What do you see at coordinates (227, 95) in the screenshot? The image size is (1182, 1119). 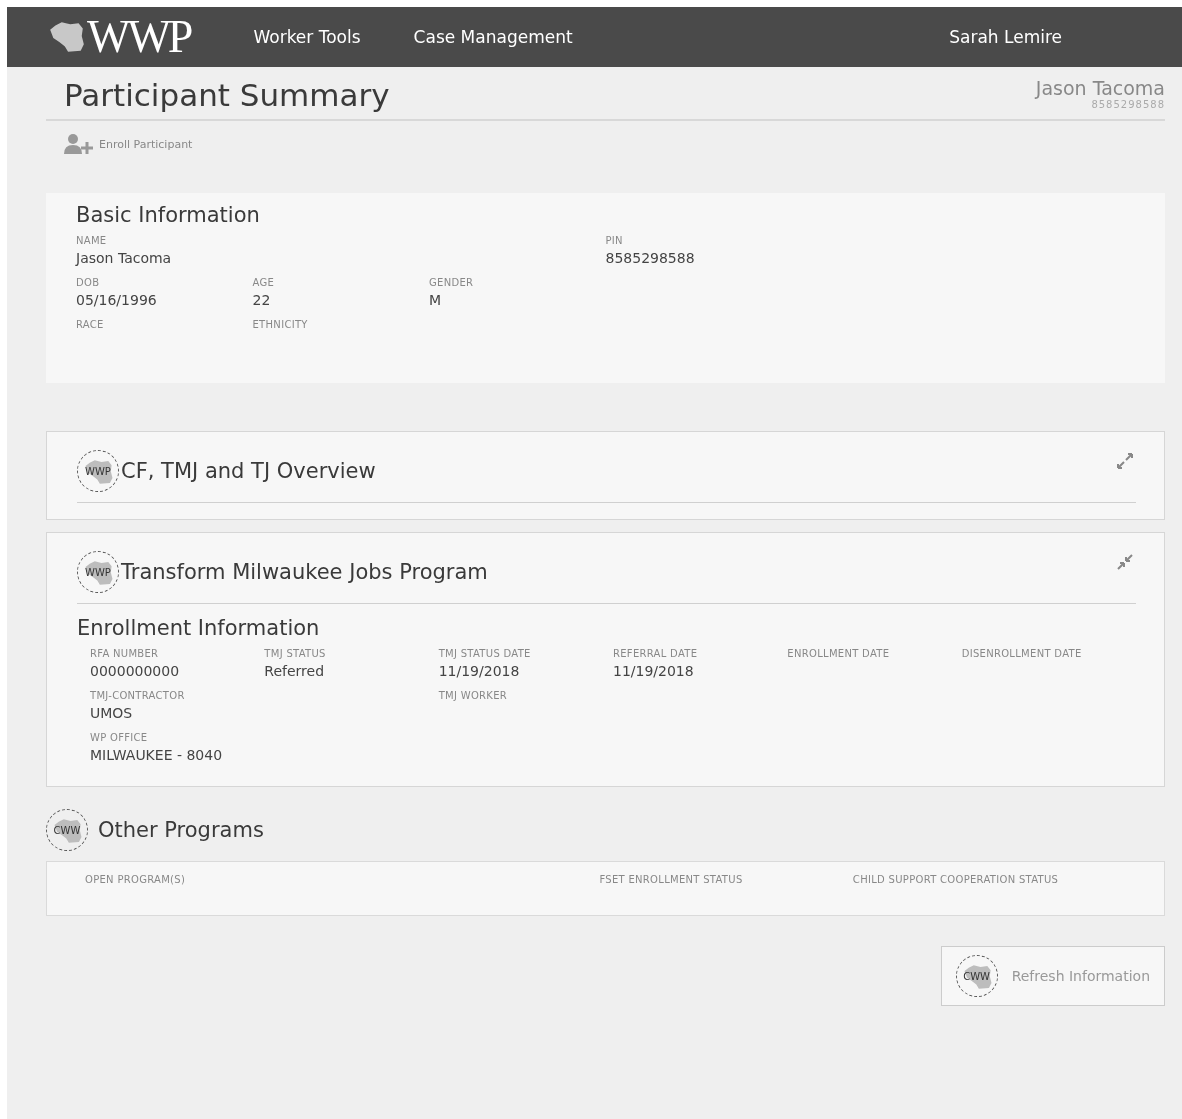 I see `page-title: Participant Summary` at bounding box center [227, 95].